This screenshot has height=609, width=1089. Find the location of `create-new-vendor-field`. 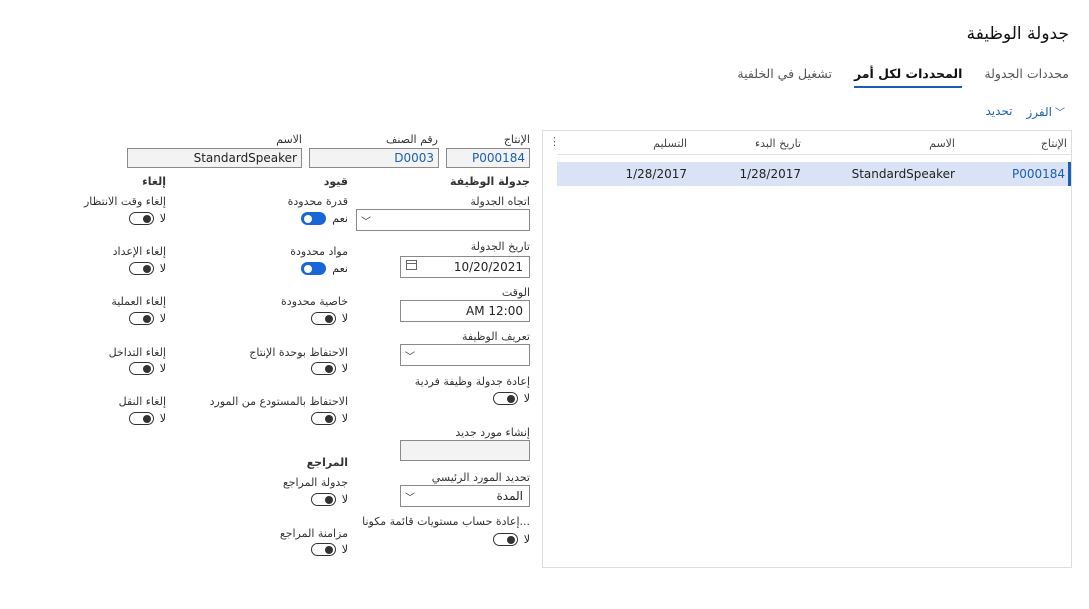

create-new-vendor-field is located at coordinates (465, 450).